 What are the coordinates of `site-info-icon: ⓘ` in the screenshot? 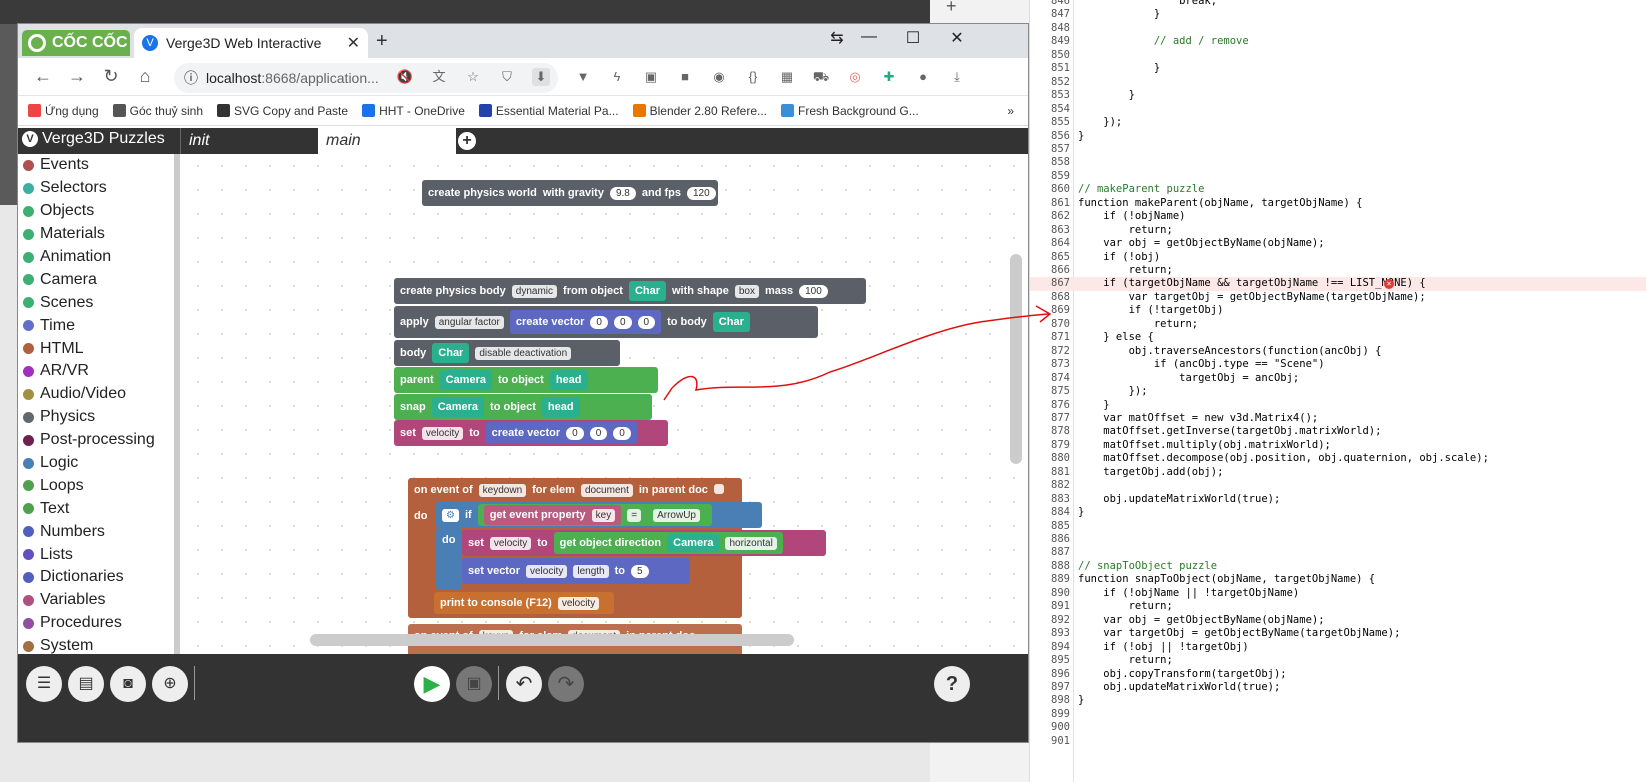 It's located at (191, 78).